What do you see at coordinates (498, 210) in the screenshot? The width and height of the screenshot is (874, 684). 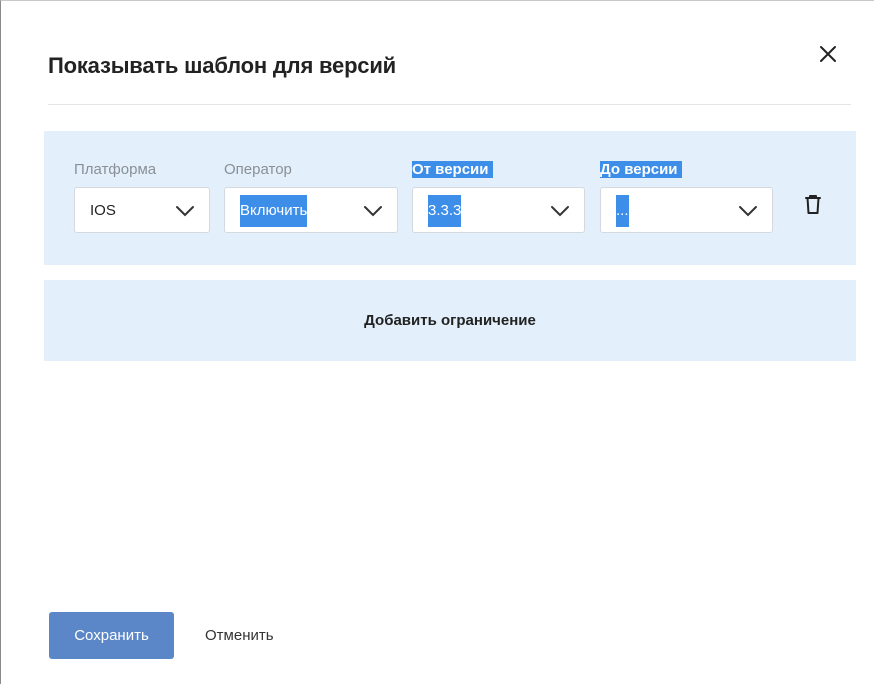 I see `from-version-select: 3.3.3` at bounding box center [498, 210].